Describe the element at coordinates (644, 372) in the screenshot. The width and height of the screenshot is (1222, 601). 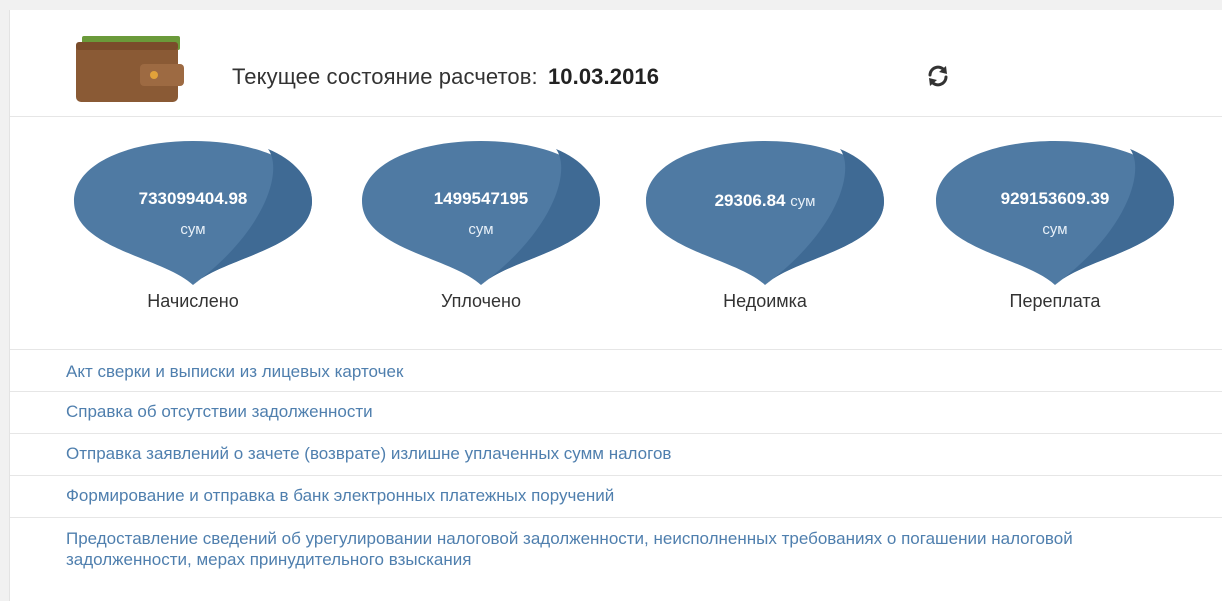
I see `link-label: Акт сверки и выписки из лицевых карточек` at that location.